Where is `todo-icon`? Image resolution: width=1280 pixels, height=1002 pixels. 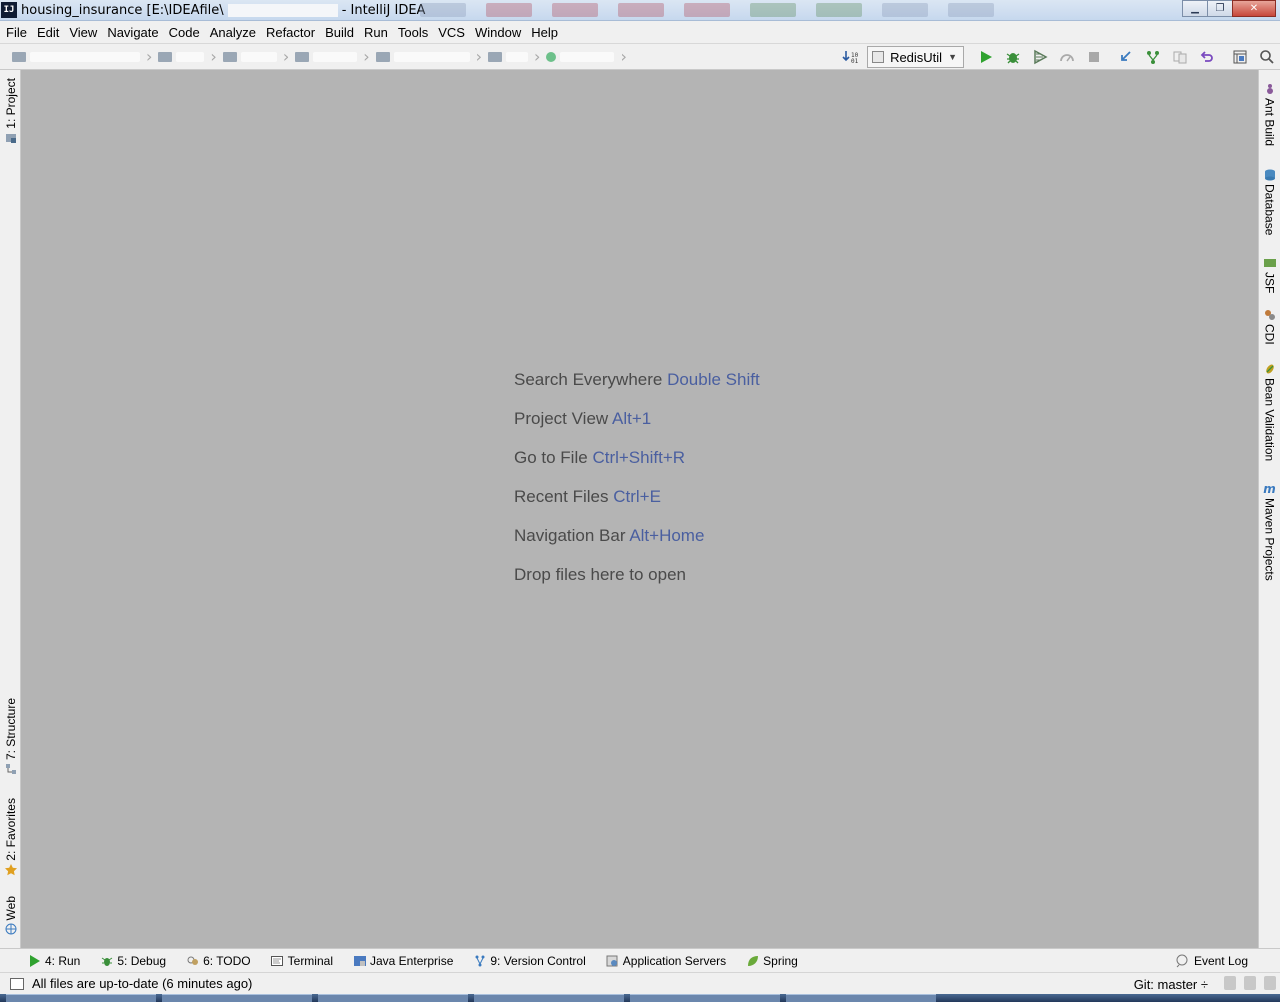 todo-icon is located at coordinates (192, 960).